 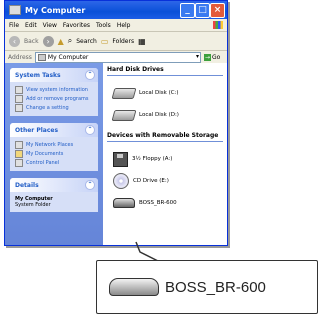 What do you see at coordinates (19, 153) in the screenshot?
I see `documents-folder-icon` at bounding box center [19, 153].